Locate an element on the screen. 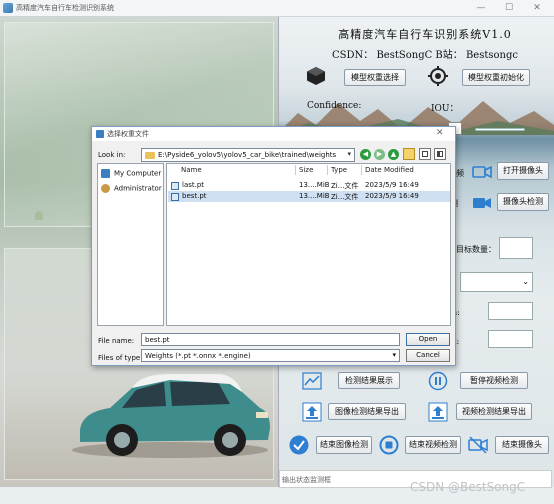 Image resolution: width=554 pixels, height=504 pixels. window-titlebar: 高精度汽车自行车检测识别系统 — ☐ ✕ is located at coordinates (277, 8).